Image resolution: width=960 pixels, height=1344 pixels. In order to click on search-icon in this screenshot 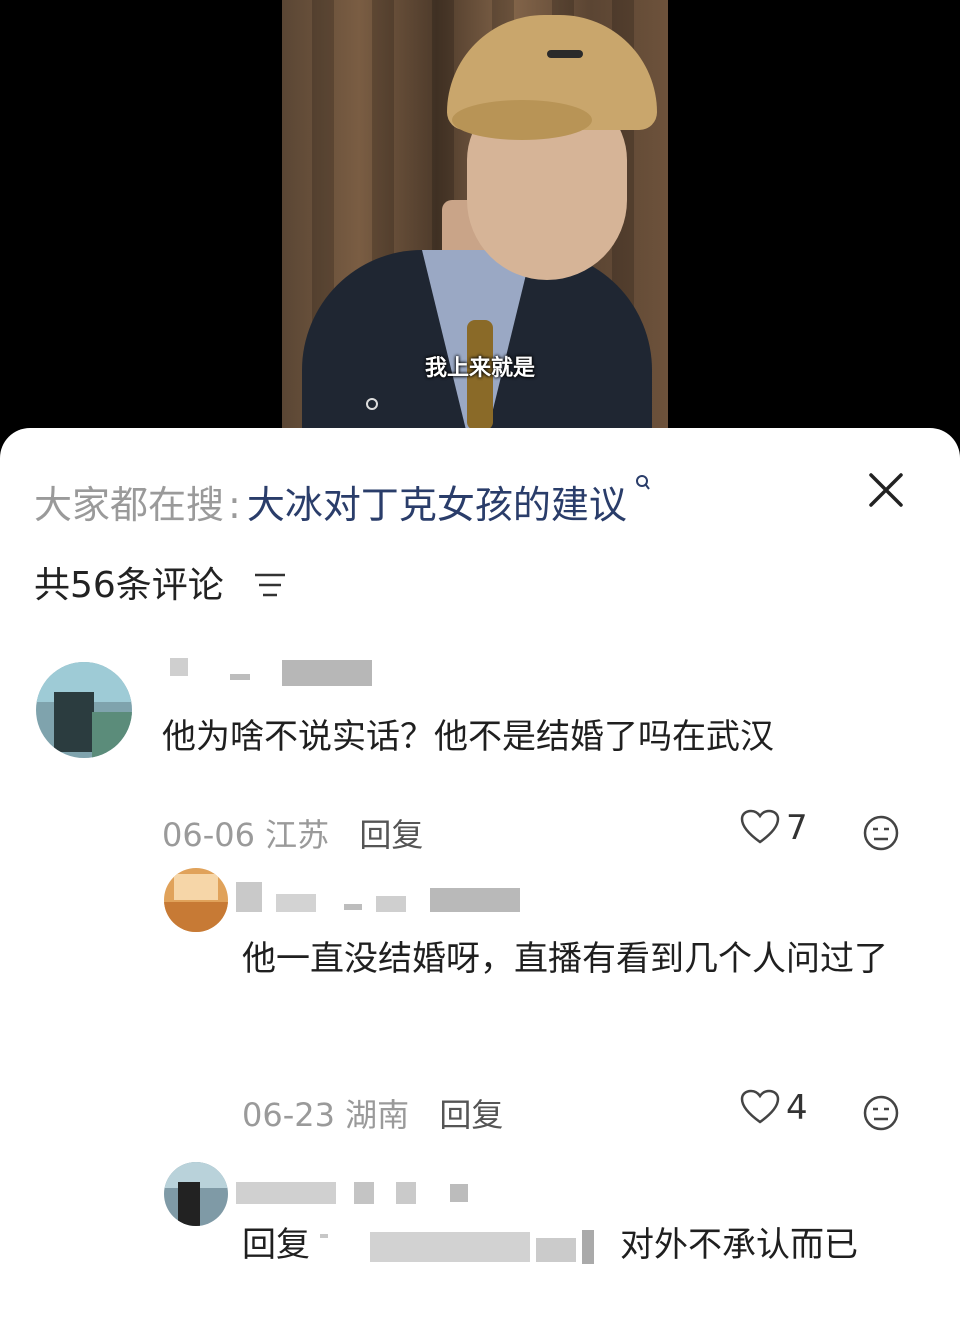, I will do `click(640, 486)`.